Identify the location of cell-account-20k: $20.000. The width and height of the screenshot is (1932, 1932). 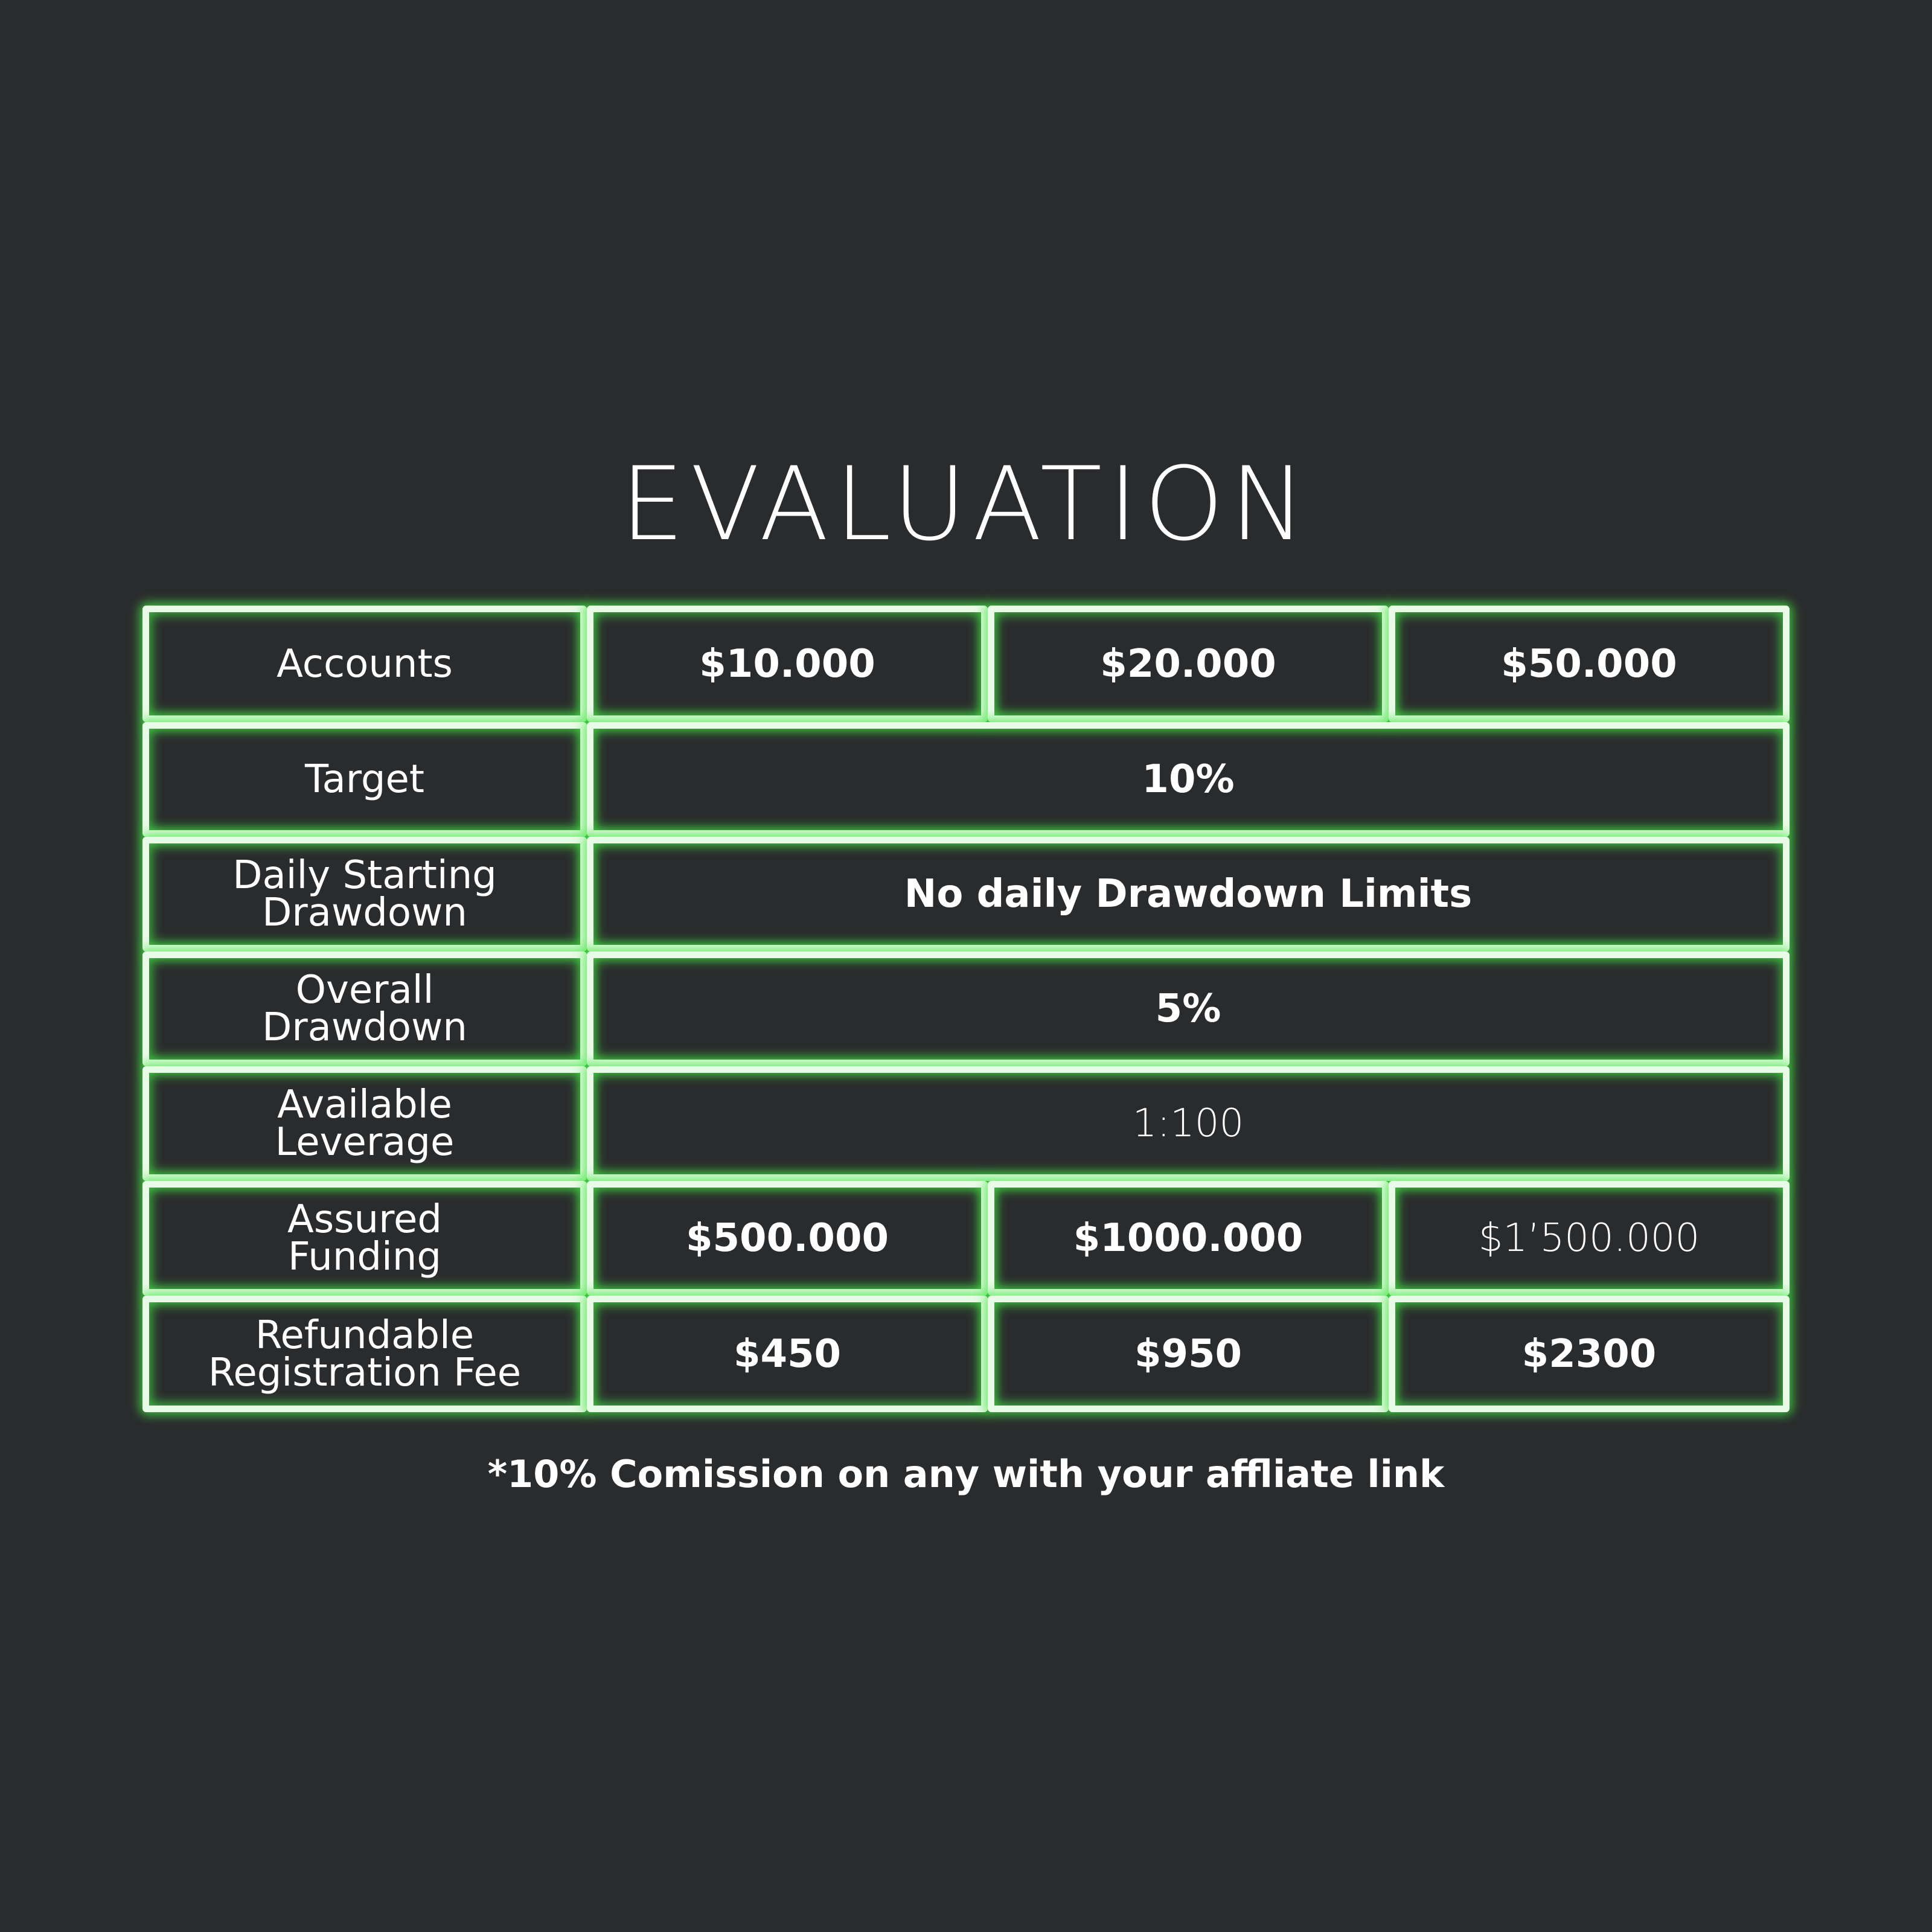
(1188, 664).